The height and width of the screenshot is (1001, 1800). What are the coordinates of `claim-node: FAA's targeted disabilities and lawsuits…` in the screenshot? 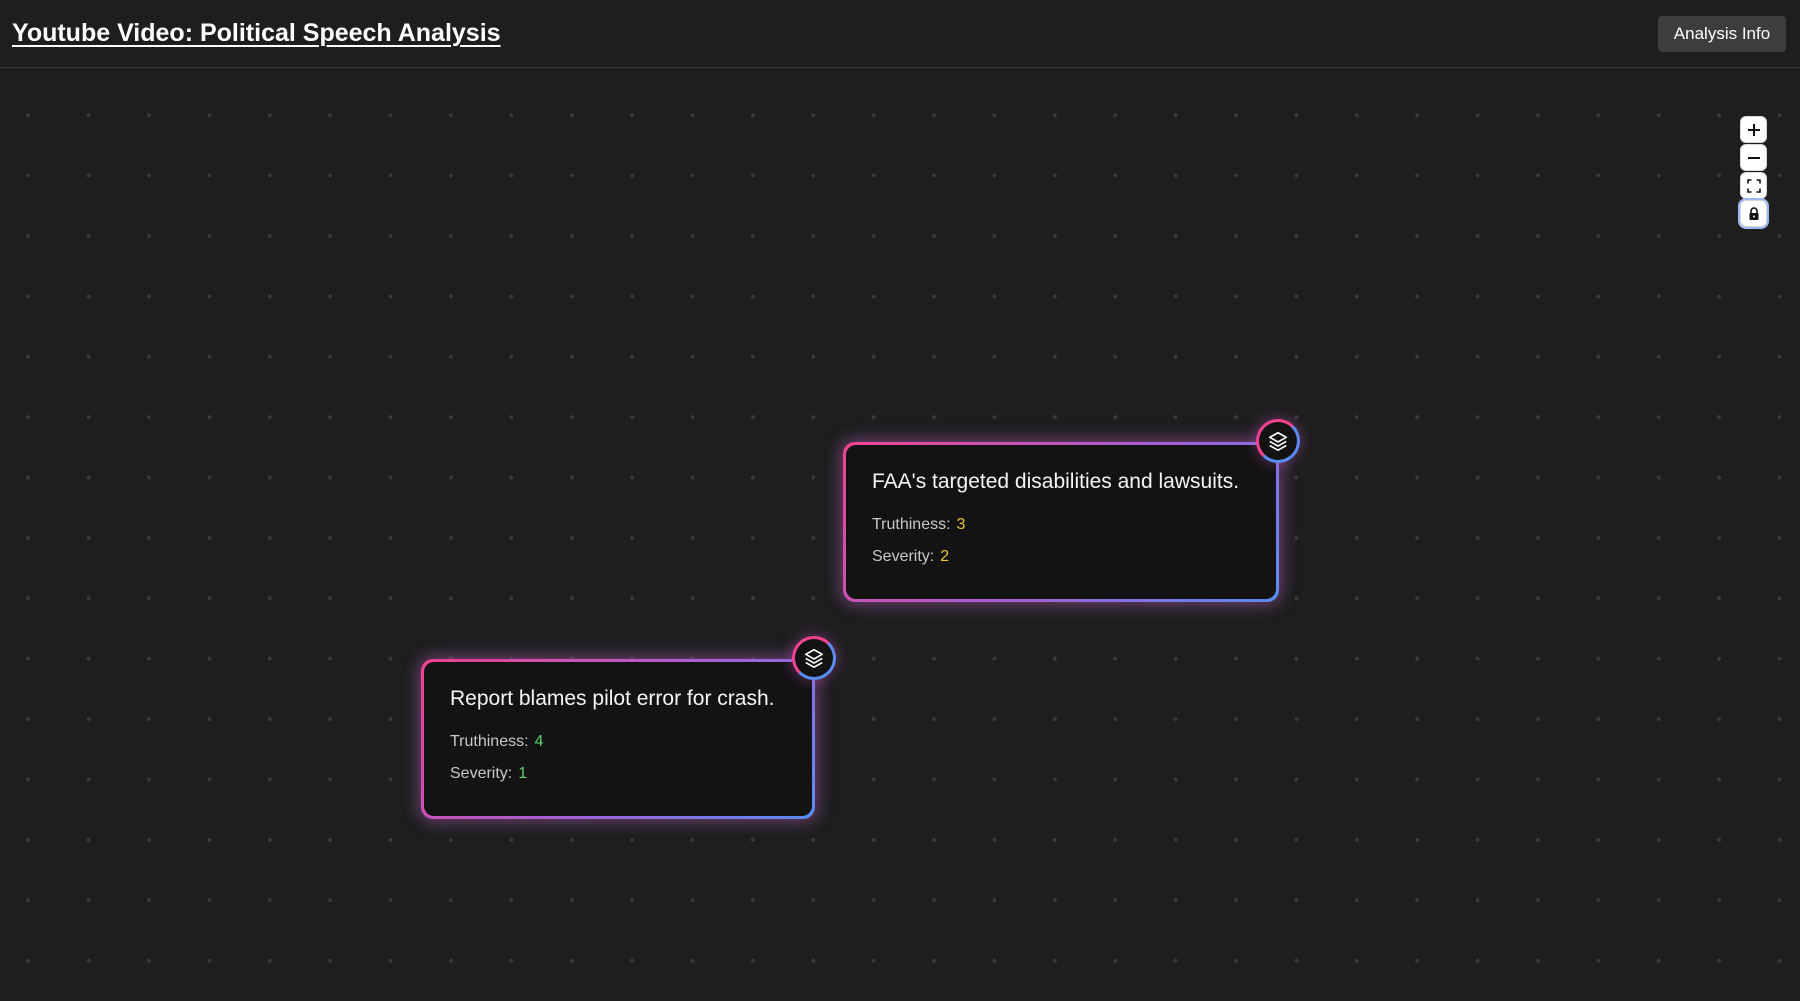 It's located at (1061, 522).